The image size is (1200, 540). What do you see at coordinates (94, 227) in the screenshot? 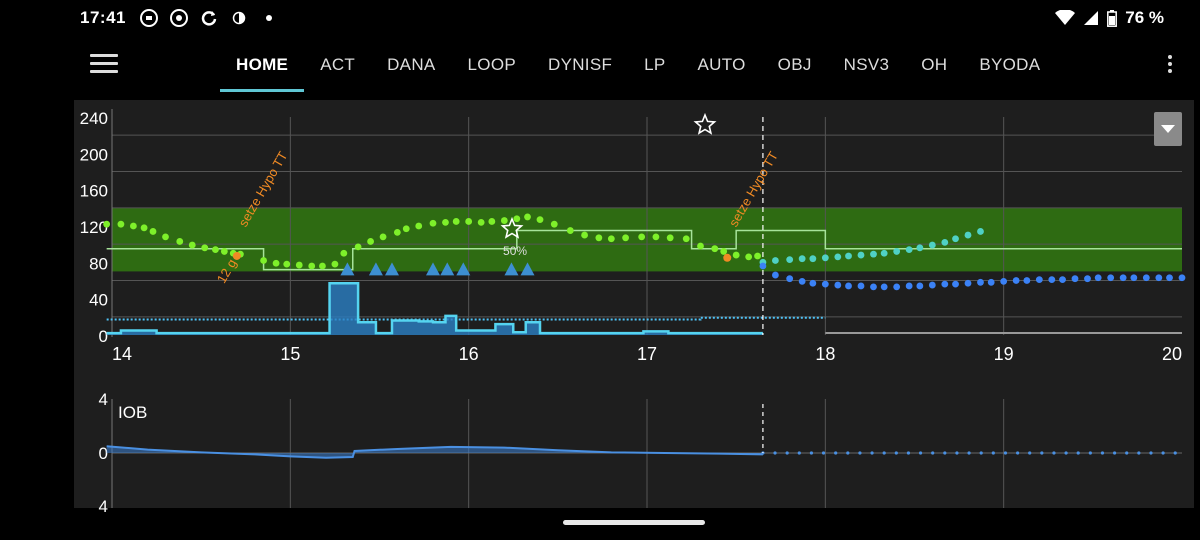
I see `y-tick-label: 120` at bounding box center [94, 227].